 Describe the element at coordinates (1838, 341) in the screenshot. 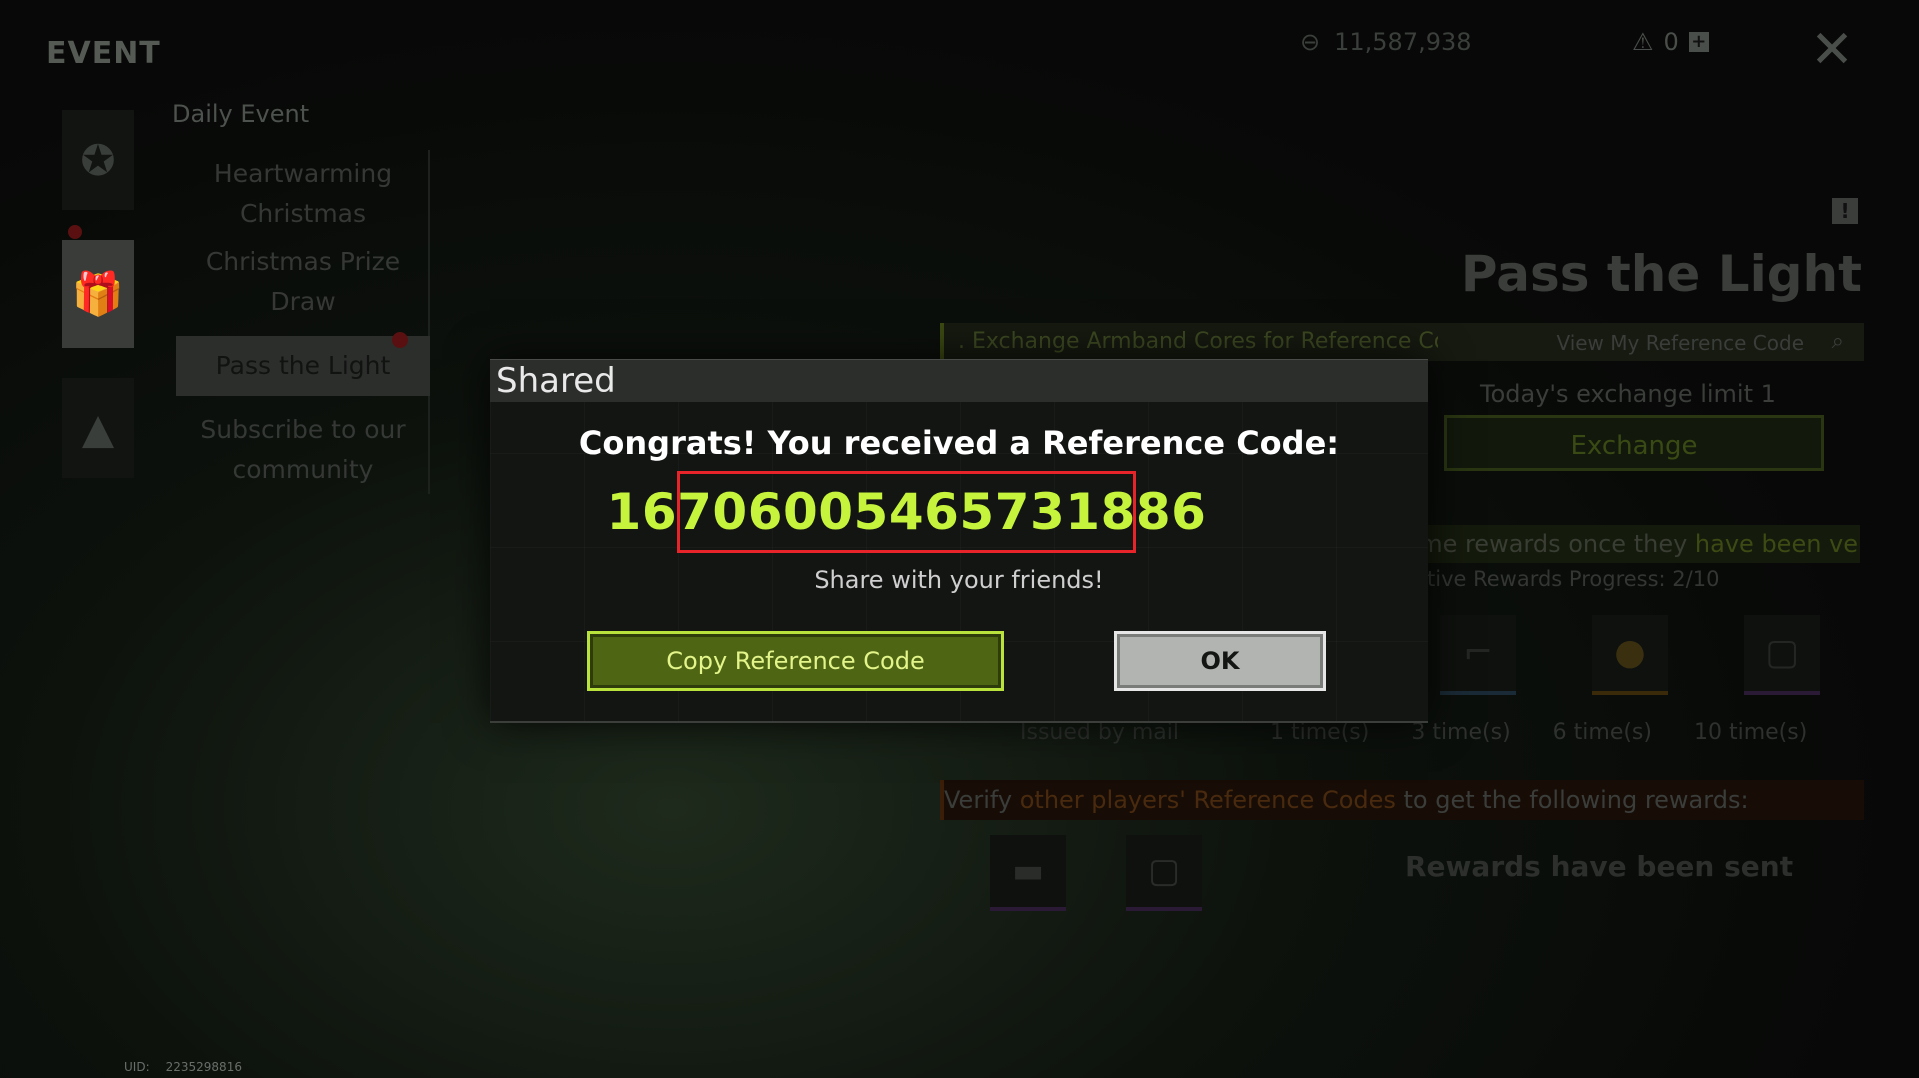

I see `search-icon: ⌕` at that location.